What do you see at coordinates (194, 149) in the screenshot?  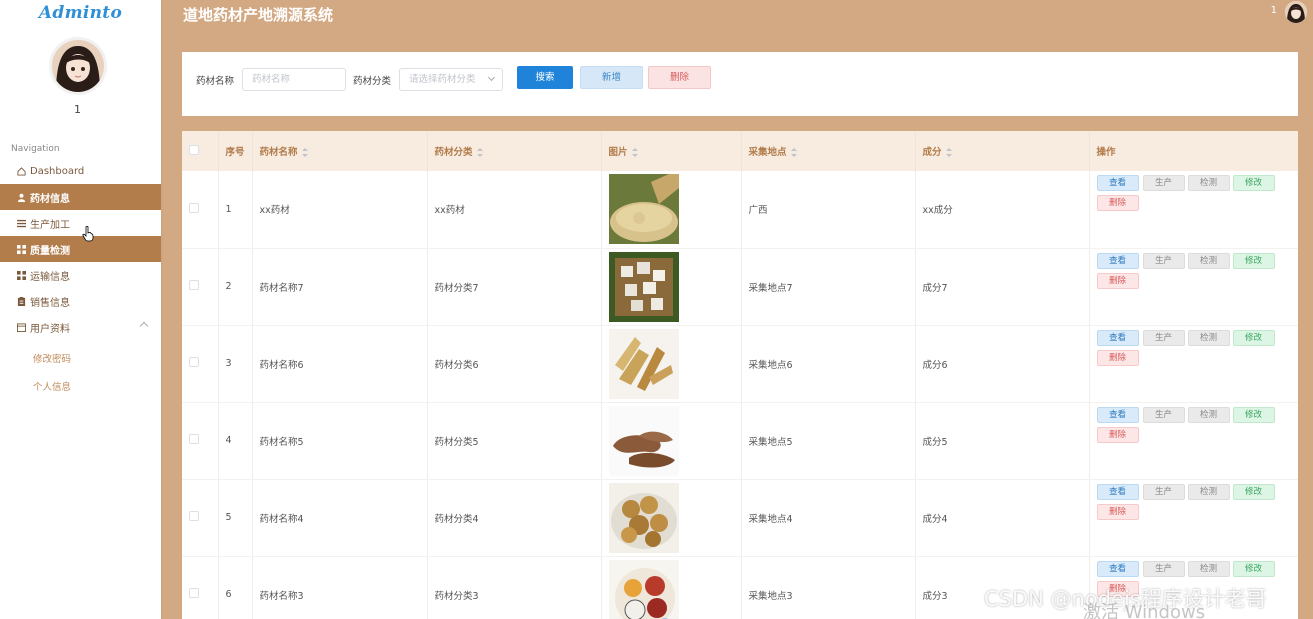 I see `select-all-checkbox` at bounding box center [194, 149].